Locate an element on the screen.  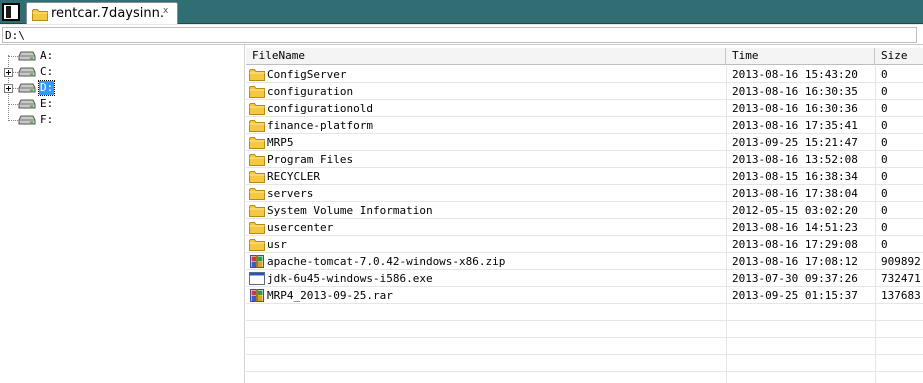
table-row: servers 2013-08-16 17:38:04 0 is located at coordinates (584, 193).